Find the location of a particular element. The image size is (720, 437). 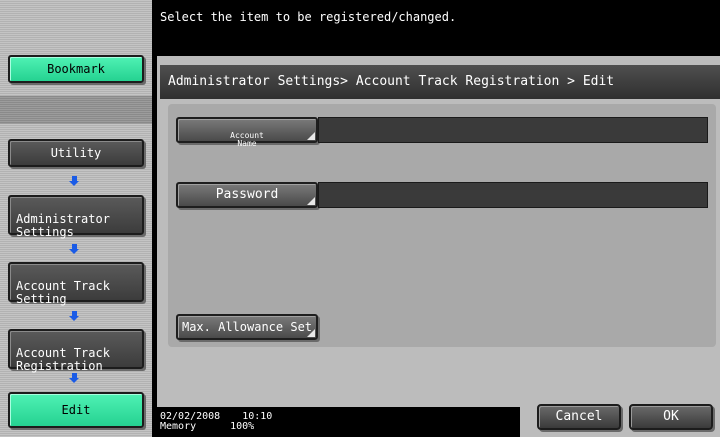

ok-button: OK is located at coordinates (671, 417).